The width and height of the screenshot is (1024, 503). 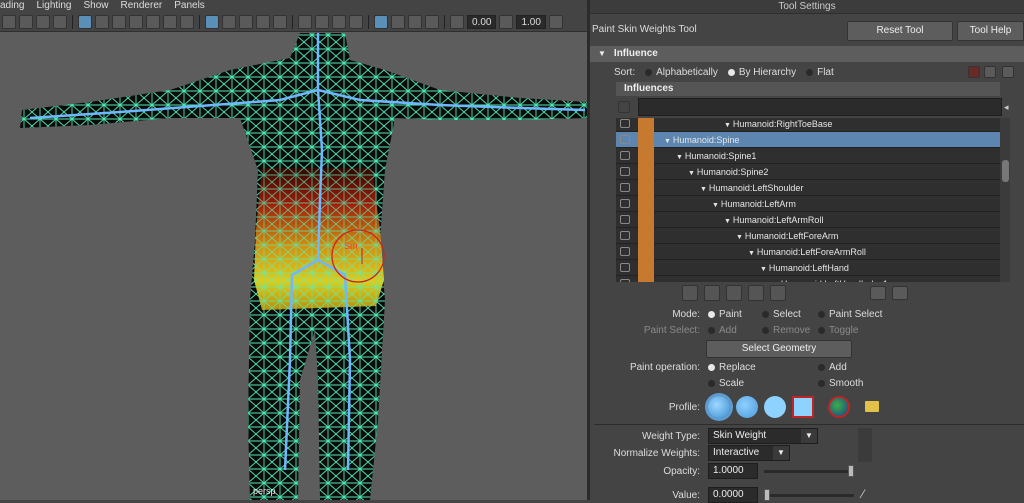 I want to click on show-influences-icon, so click(x=778, y=293).